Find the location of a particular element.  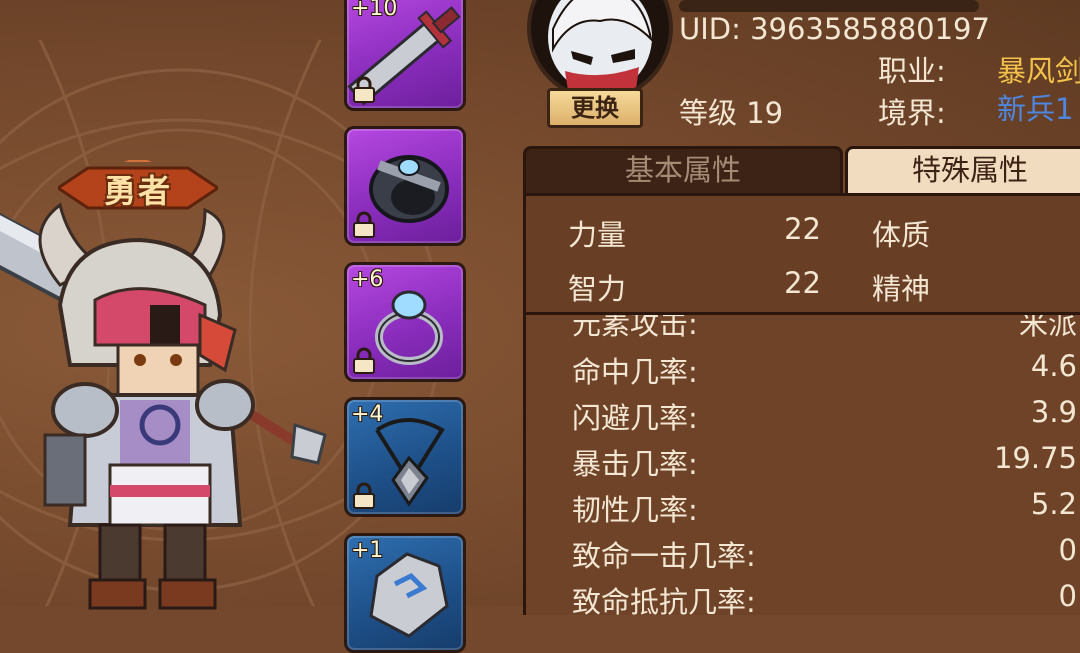

stat-row-label: 暴击几率: is located at coordinates (635, 464).